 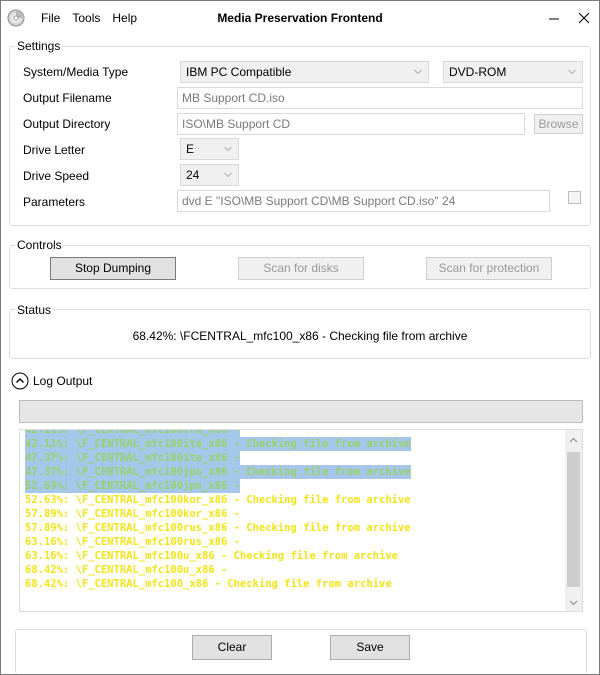 I want to click on settings-group-title: Settings, so click(x=39, y=46).